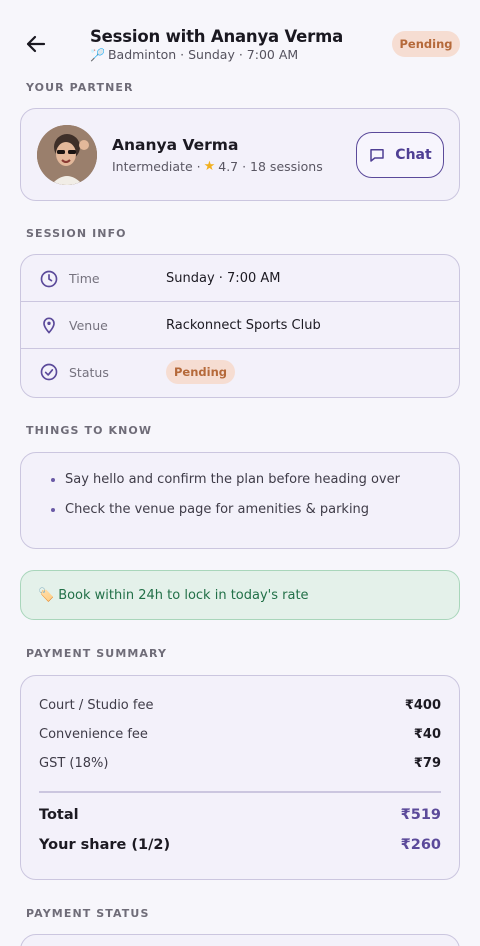  What do you see at coordinates (93, 734) in the screenshot?
I see `fee-label: Convenience fee` at bounding box center [93, 734].